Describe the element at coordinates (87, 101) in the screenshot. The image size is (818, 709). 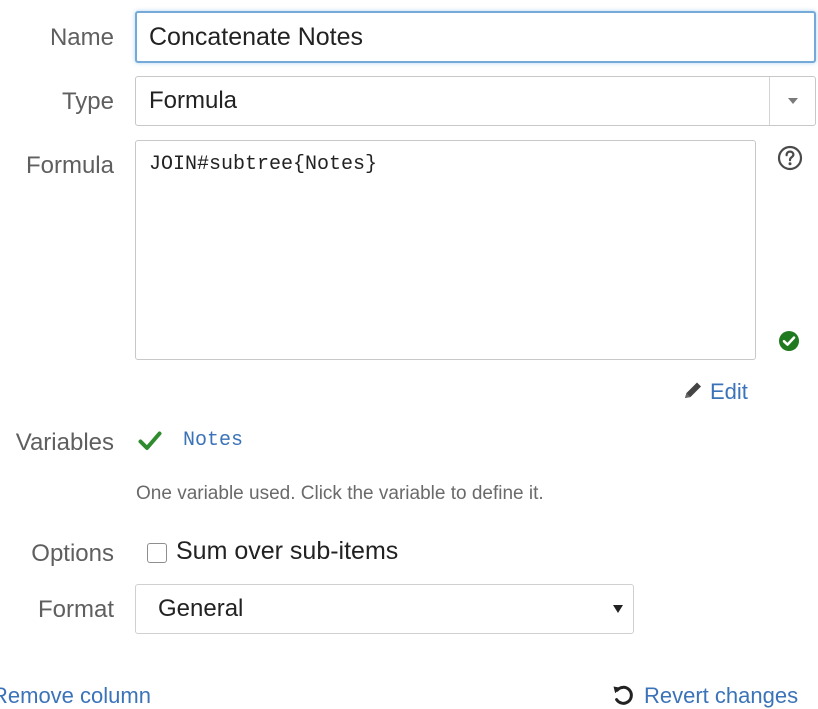
I see `type-label: Type` at that location.